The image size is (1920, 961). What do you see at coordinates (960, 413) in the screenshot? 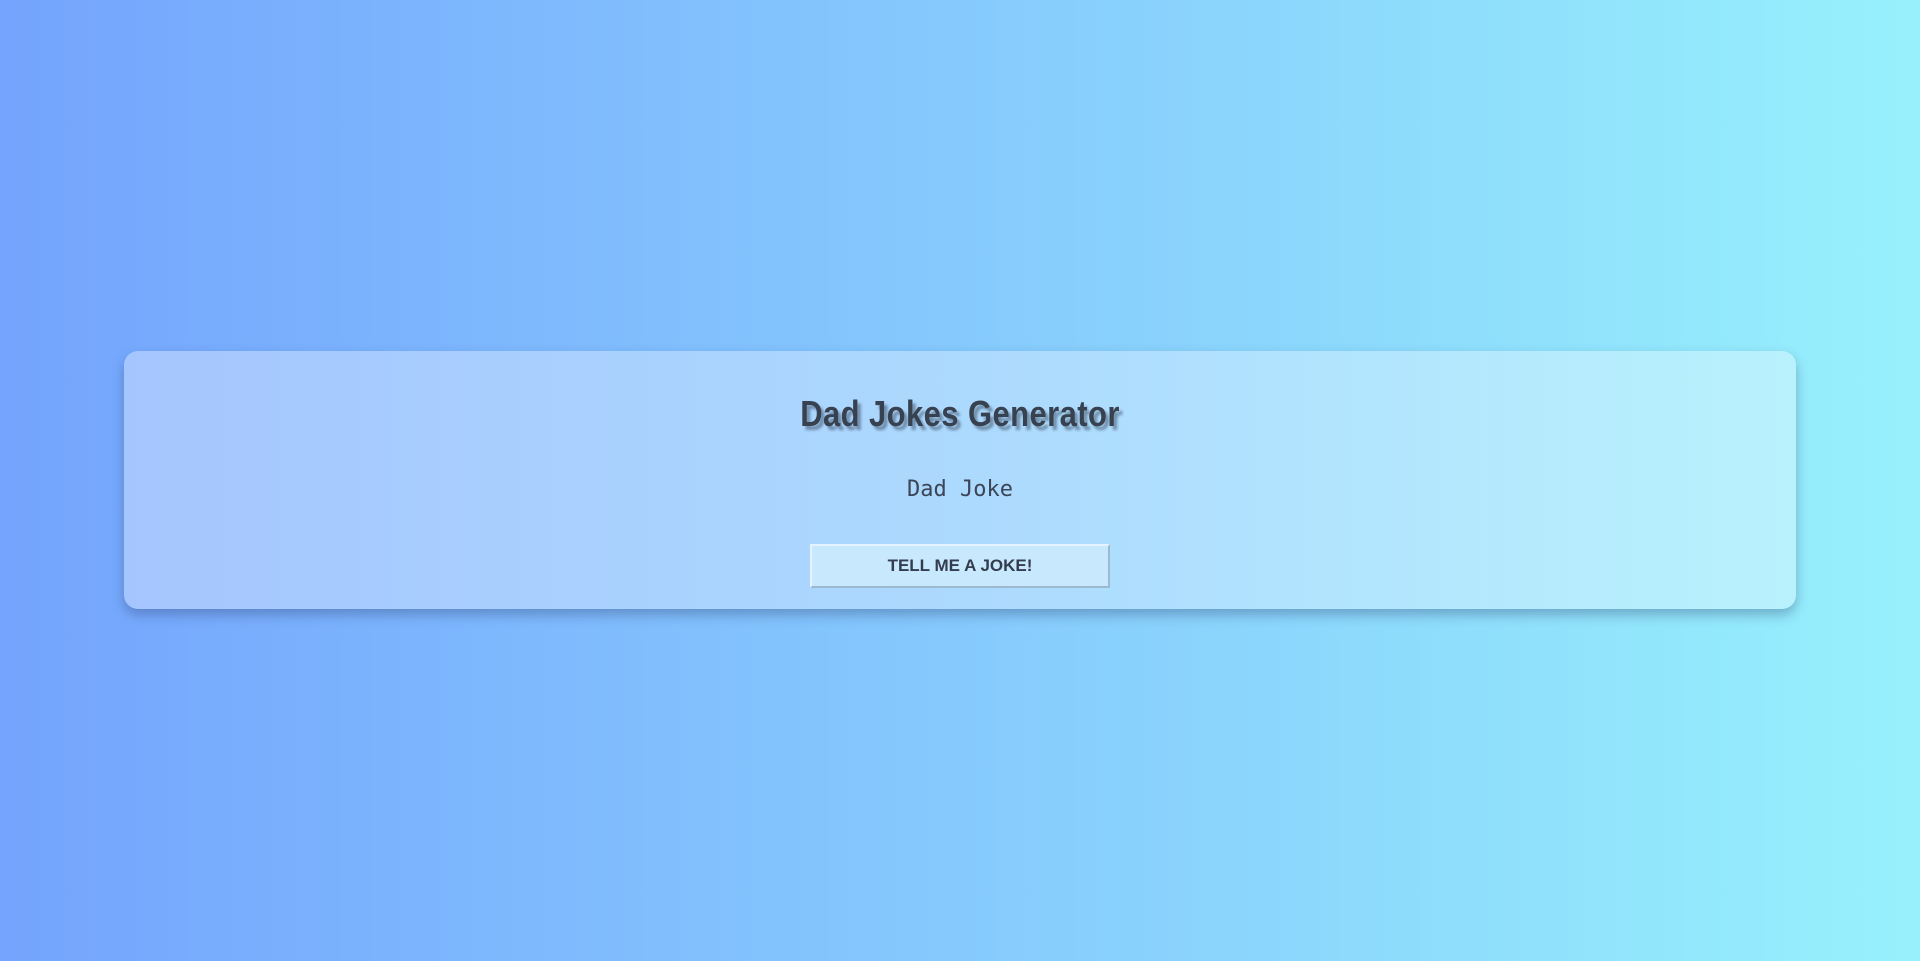
I see `page-title: Dad Jokes Generator` at bounding box center [960, 413].